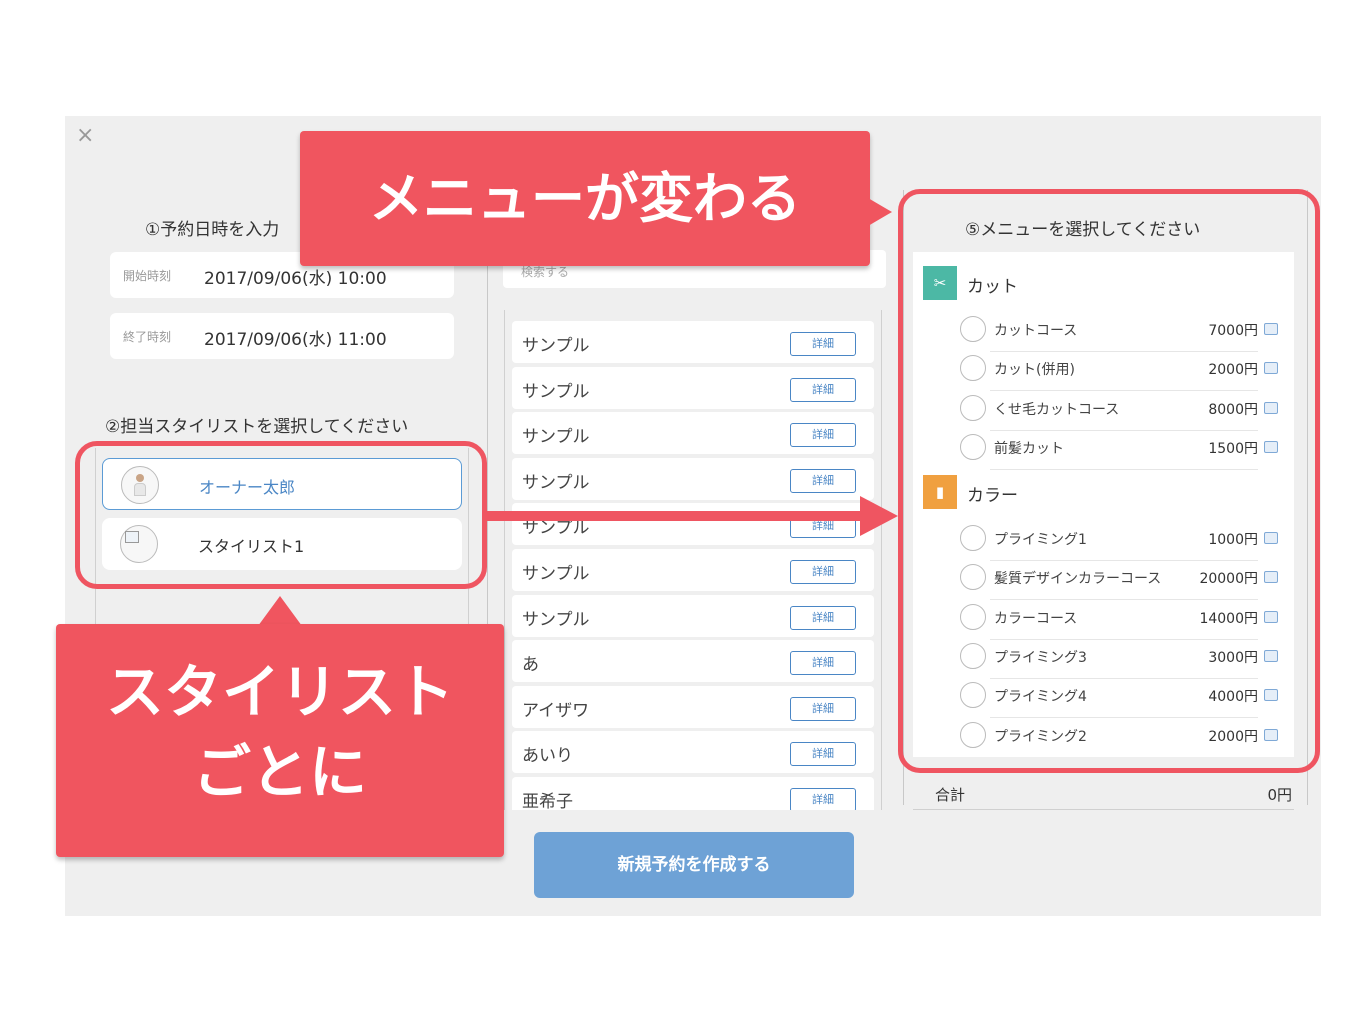  Describe the element at coordinates (279, 772) in the screenshot. I see `callout-line: ごとに` at that location.